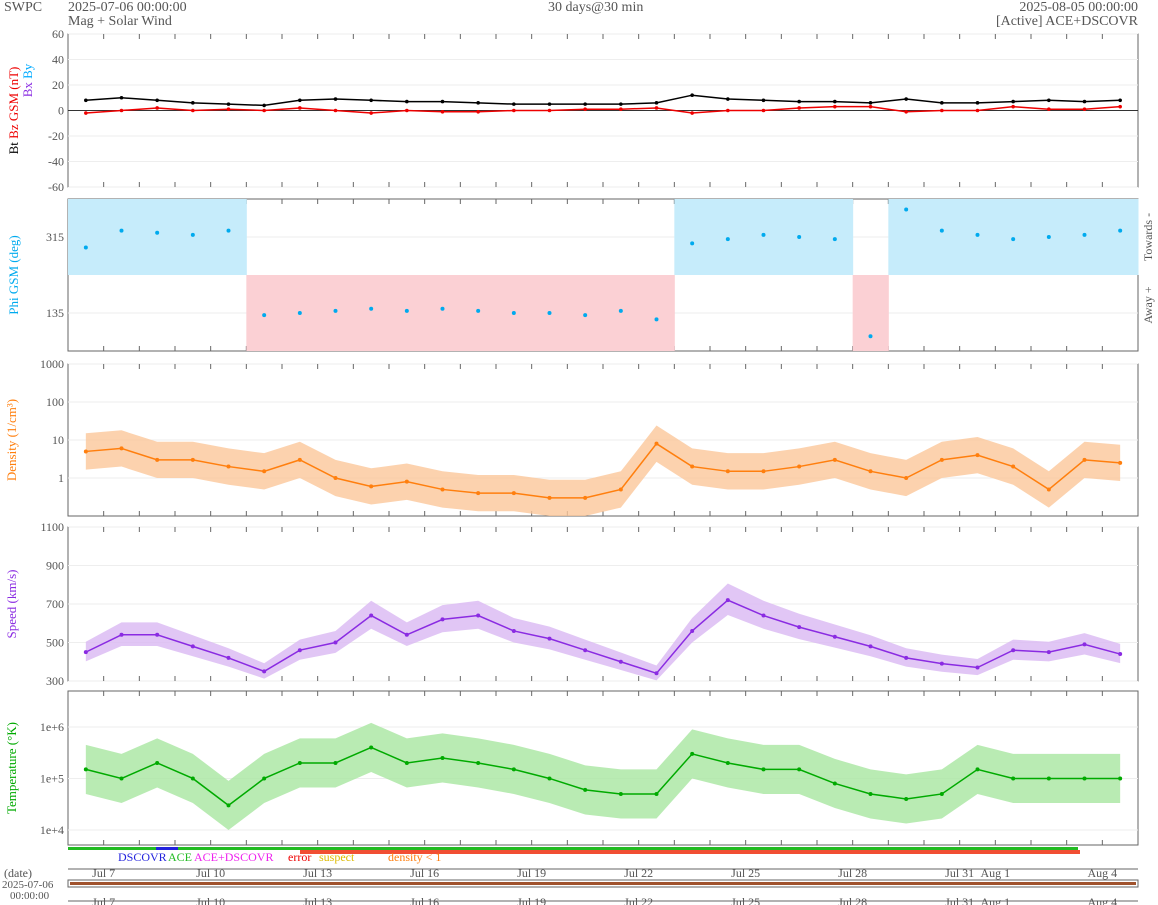 The image size is (1158, 905). Describe the element at coordinates (180, 857) in the screenshot. I see `legend-ace: ACE` at that location.